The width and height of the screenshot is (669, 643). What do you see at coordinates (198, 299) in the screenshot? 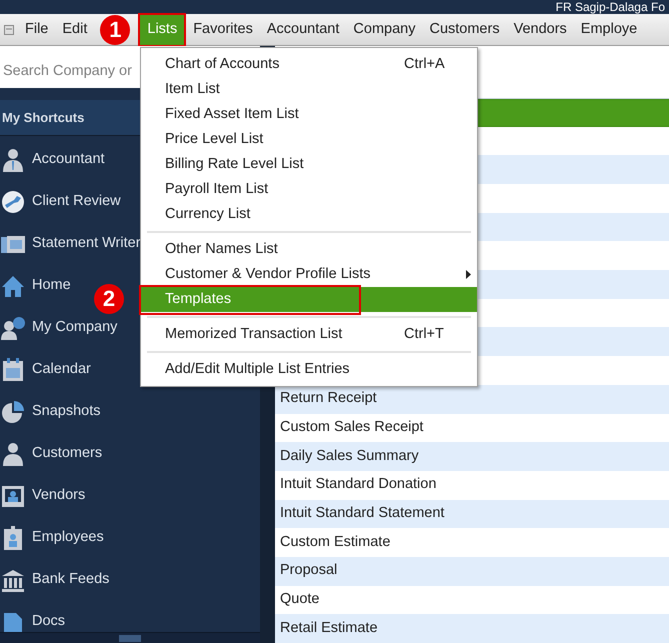
I see `option-label: Templates` at bounding box center [198, 299].